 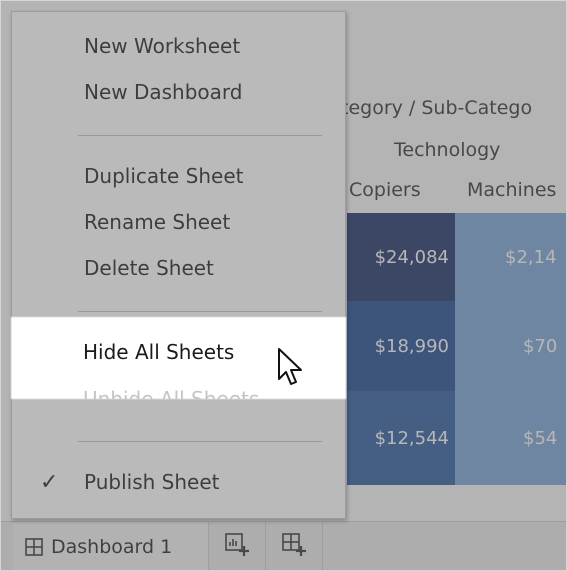 I want to click on sheet-tab-bar: Dashboard 1, so click(x=283, y=545).